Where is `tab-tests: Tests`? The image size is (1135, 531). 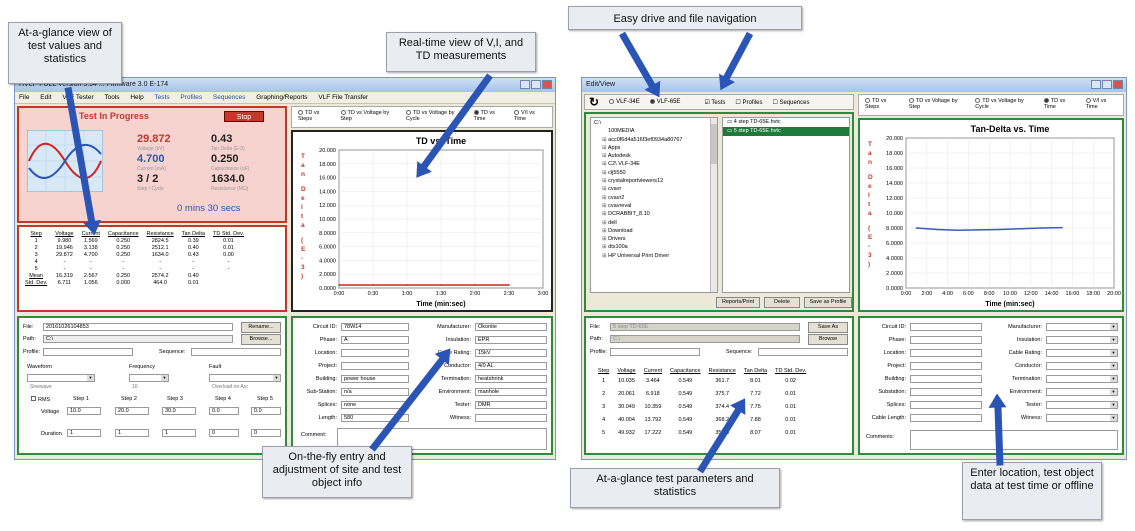
tab-tests: Tests is located at coordinates (161, 97).